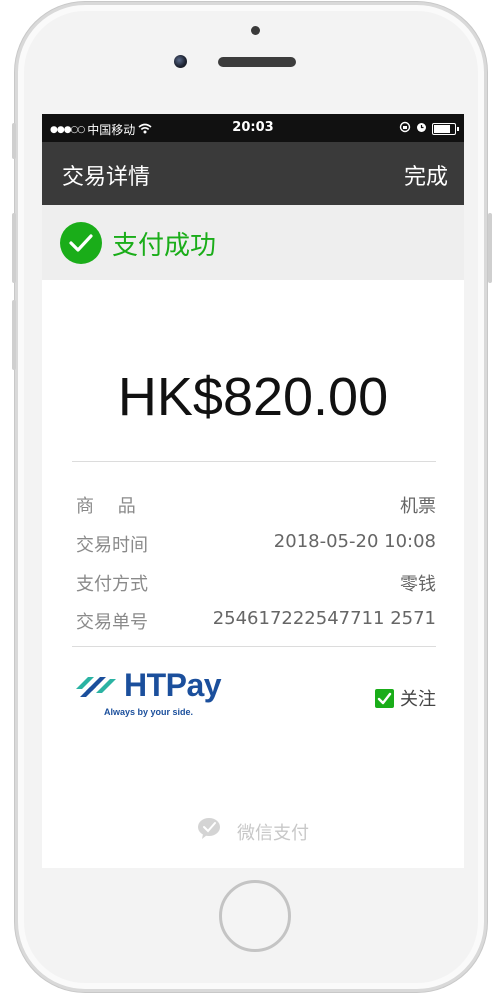 Image resolution: width=501 pixels, height=996 pixels. Describe the element at coordinates (164, 246) in the screenshot. I see `payment-status-text: 支付成功` at that location.